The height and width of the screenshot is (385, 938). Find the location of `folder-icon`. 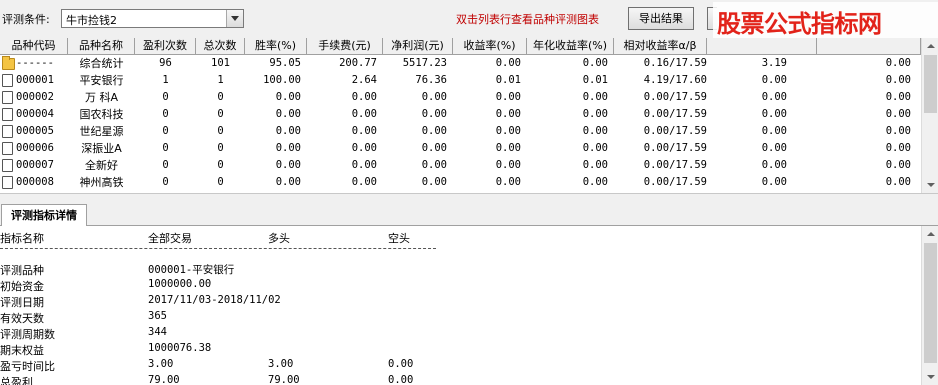

folder-icon is located at coordinates (8, 63).